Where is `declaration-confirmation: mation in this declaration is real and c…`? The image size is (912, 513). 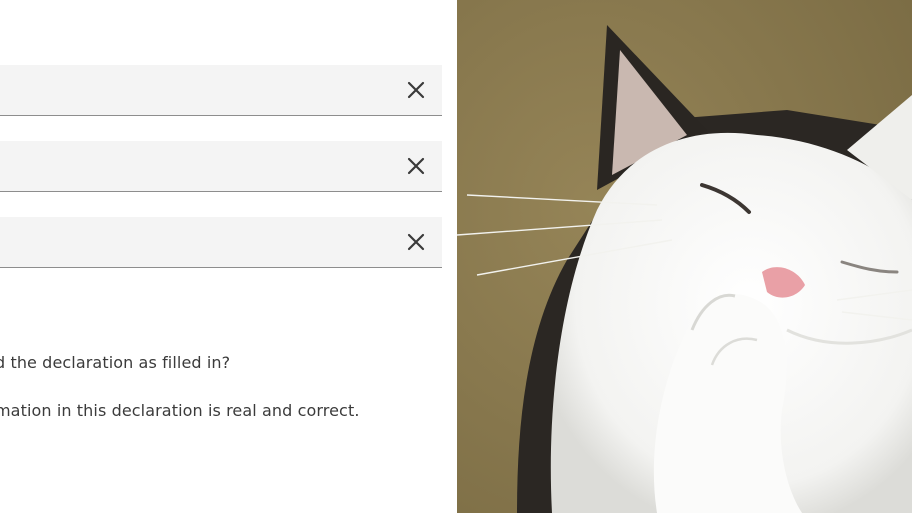 declaration-confirmation: mation in this declaration is real and c… is located at coordinates (180, 410).